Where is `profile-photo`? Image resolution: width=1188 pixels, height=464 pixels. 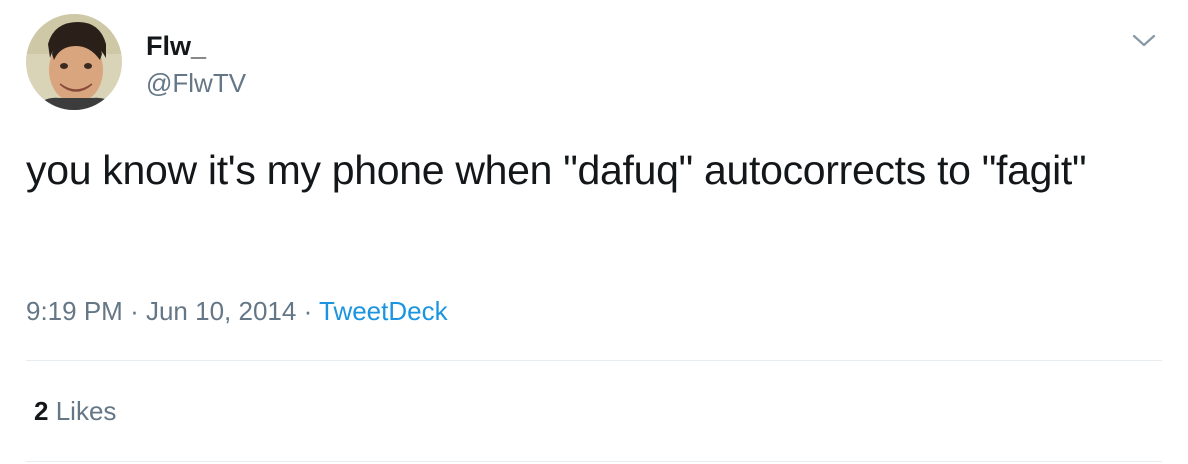 profile-photo is located at coordinates (74, 62).